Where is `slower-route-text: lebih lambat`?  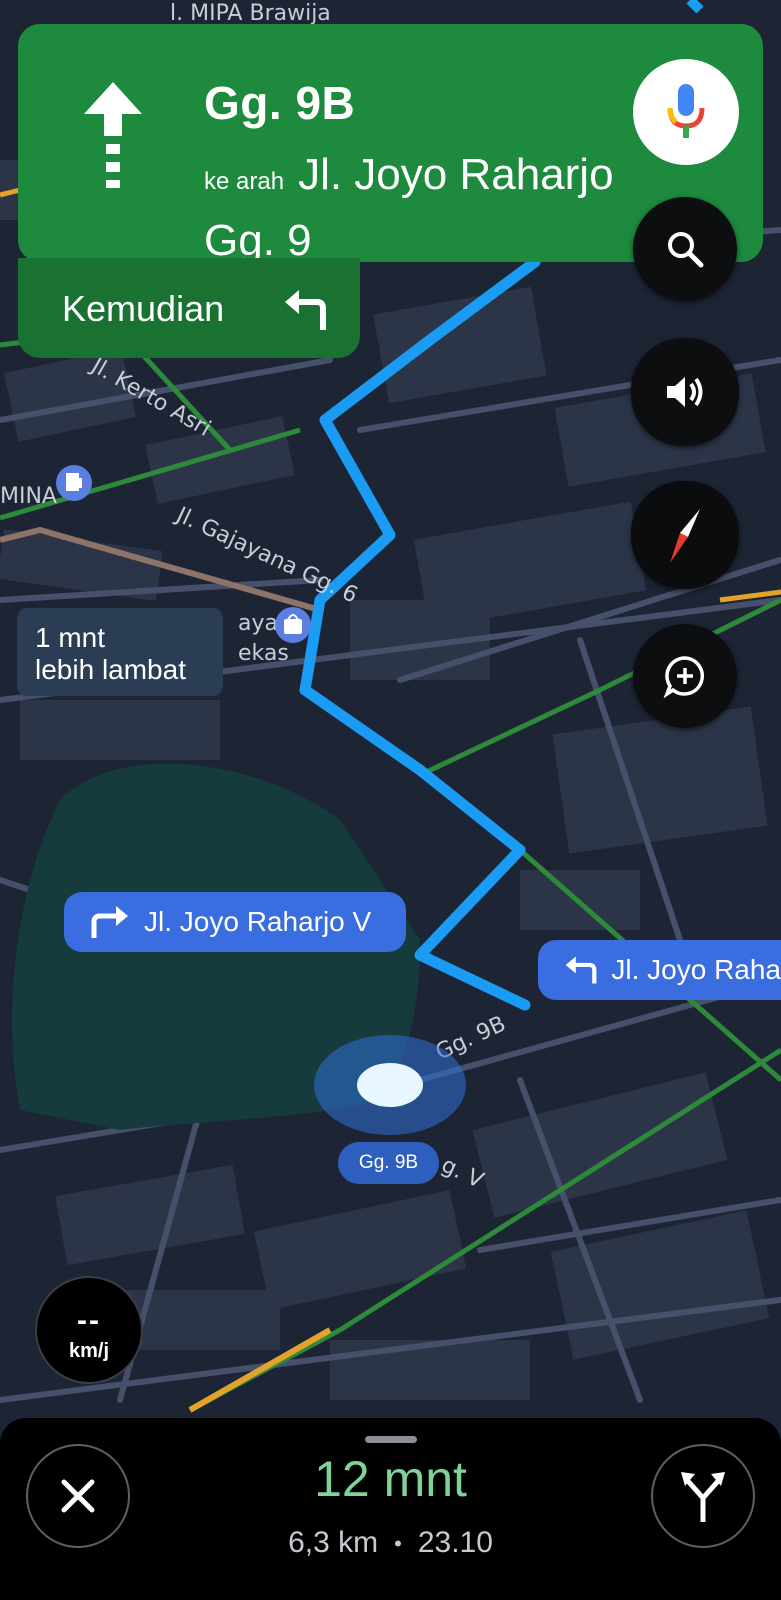
slower-route-text: lebih lambat is located at coordinates (110, 669).